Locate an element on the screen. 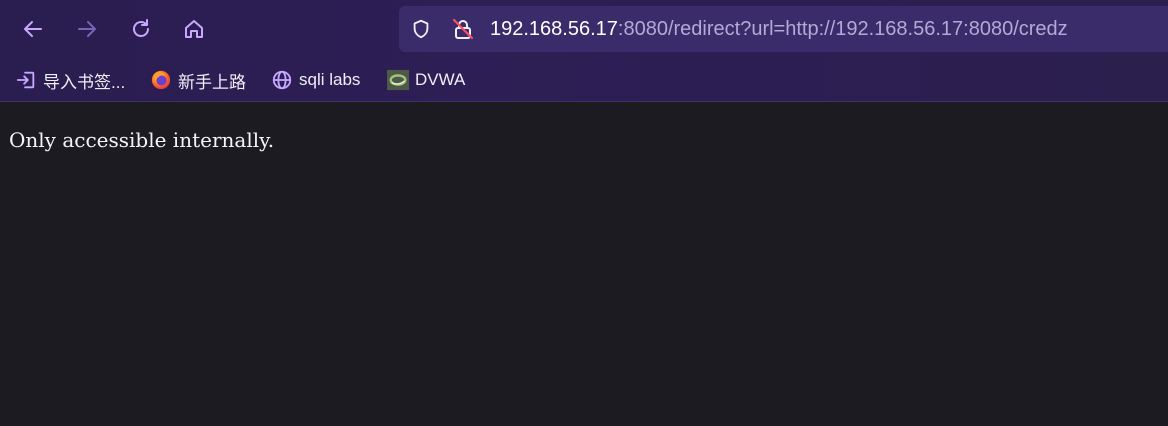 The image size is (1168, 426). insecure-lock-icon is located at coordinates (463, 29).